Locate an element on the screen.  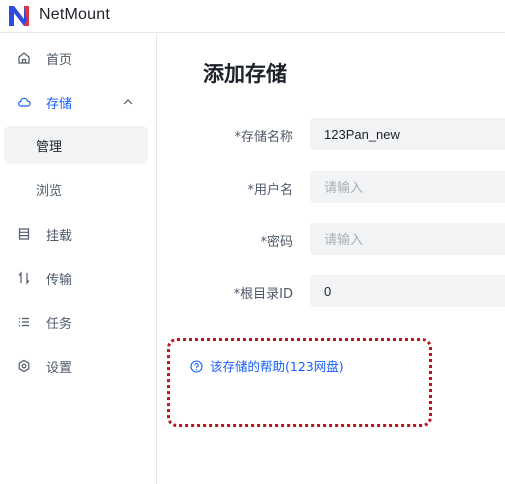
form-row-storage-name: *存储名称 is located at coordinates (331, 135).